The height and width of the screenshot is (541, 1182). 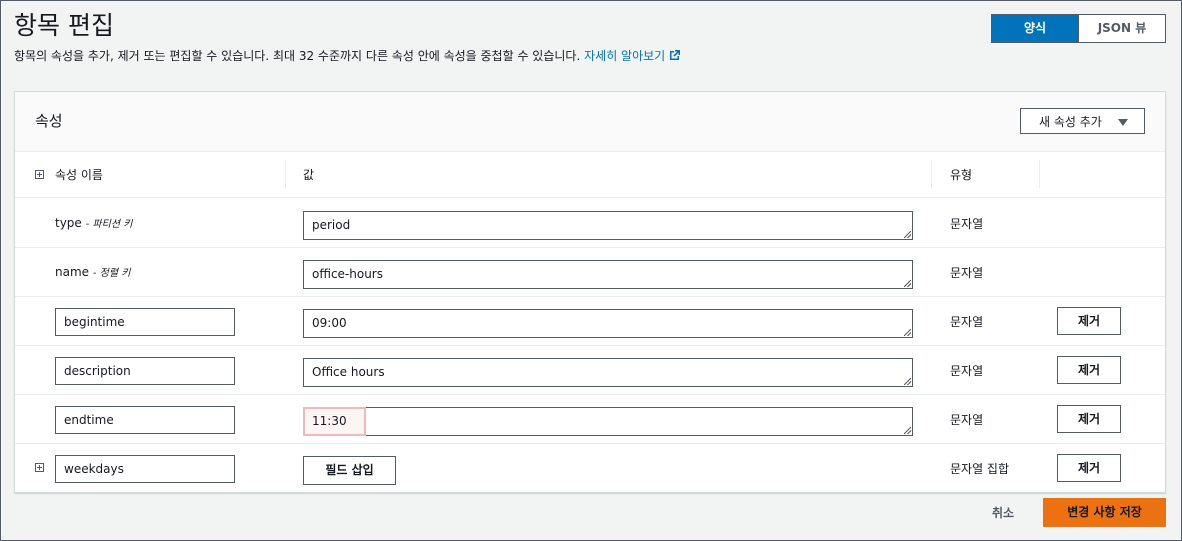 I want to click on panel-header: 속성 새 속성 추가, so click(x=590, y=122).